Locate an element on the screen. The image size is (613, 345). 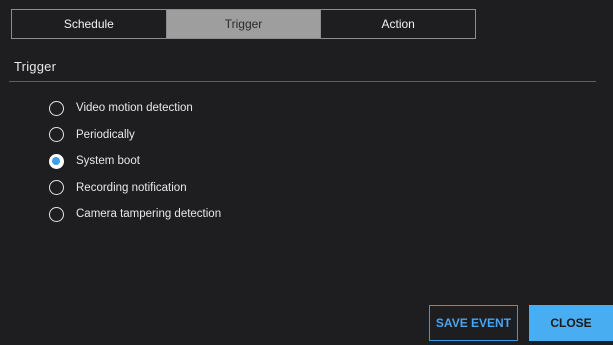
radio-label: Video motion detection is located at coordinates (134, 108).